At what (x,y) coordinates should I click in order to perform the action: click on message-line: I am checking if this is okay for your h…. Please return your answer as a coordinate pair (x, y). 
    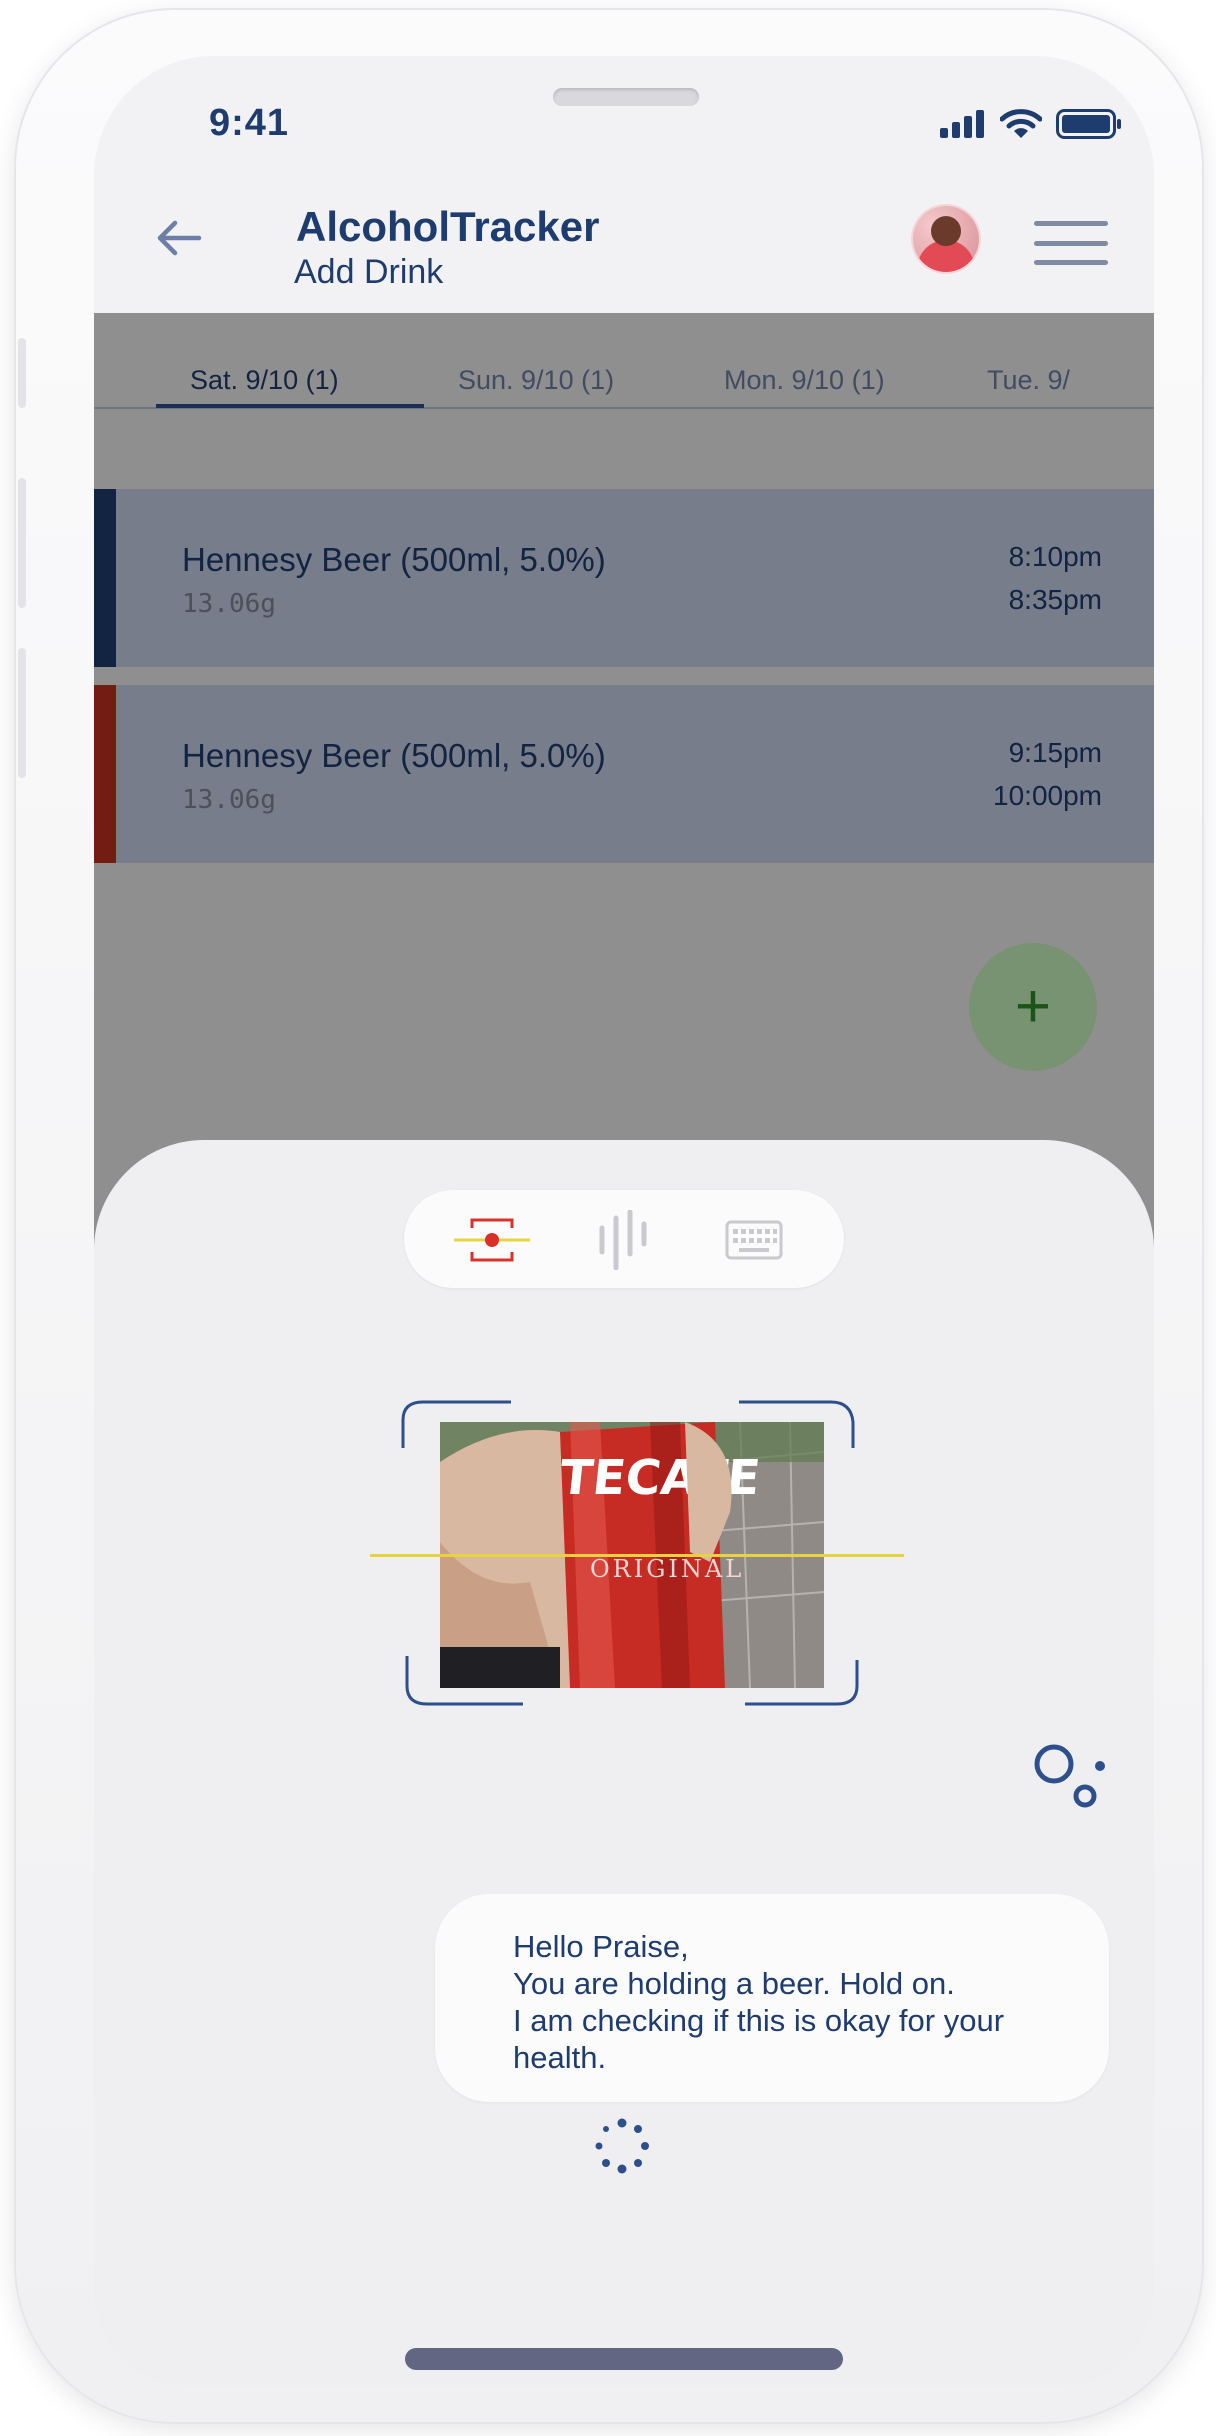
    Looking at the image, I should click on (759, 2039).